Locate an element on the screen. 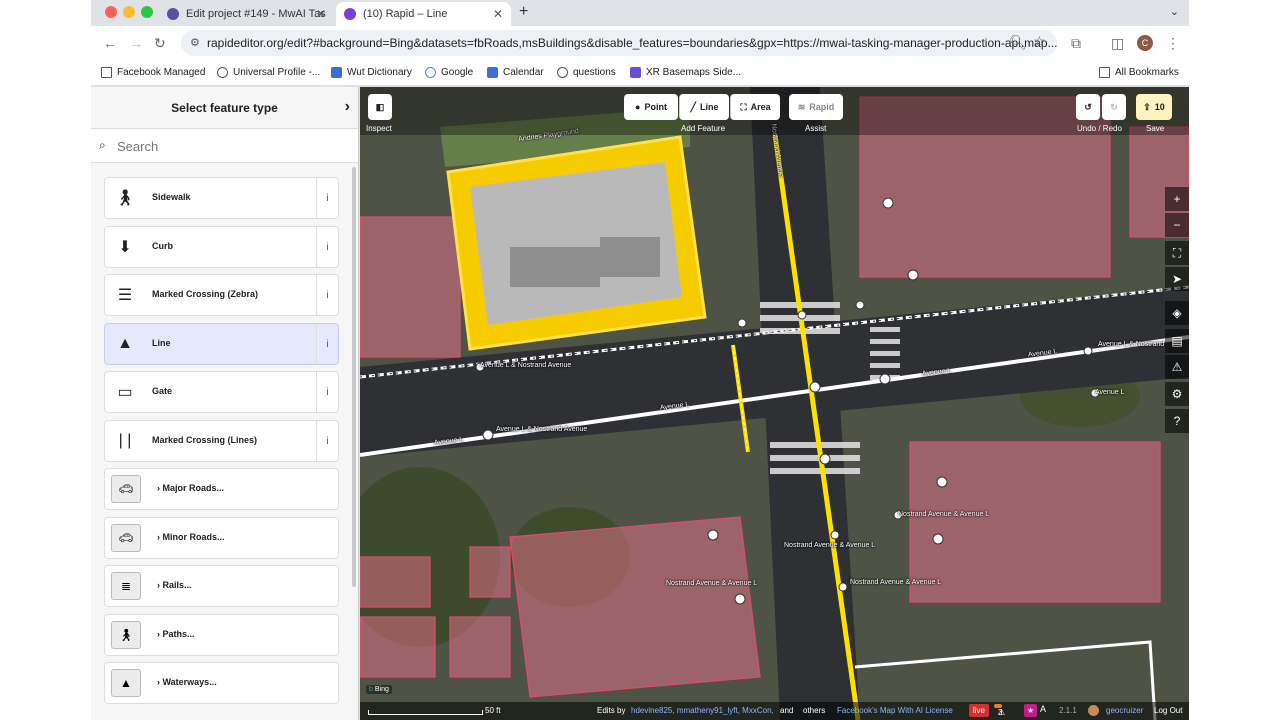  bookmark-item: Google is located at coordinates (449, 72).